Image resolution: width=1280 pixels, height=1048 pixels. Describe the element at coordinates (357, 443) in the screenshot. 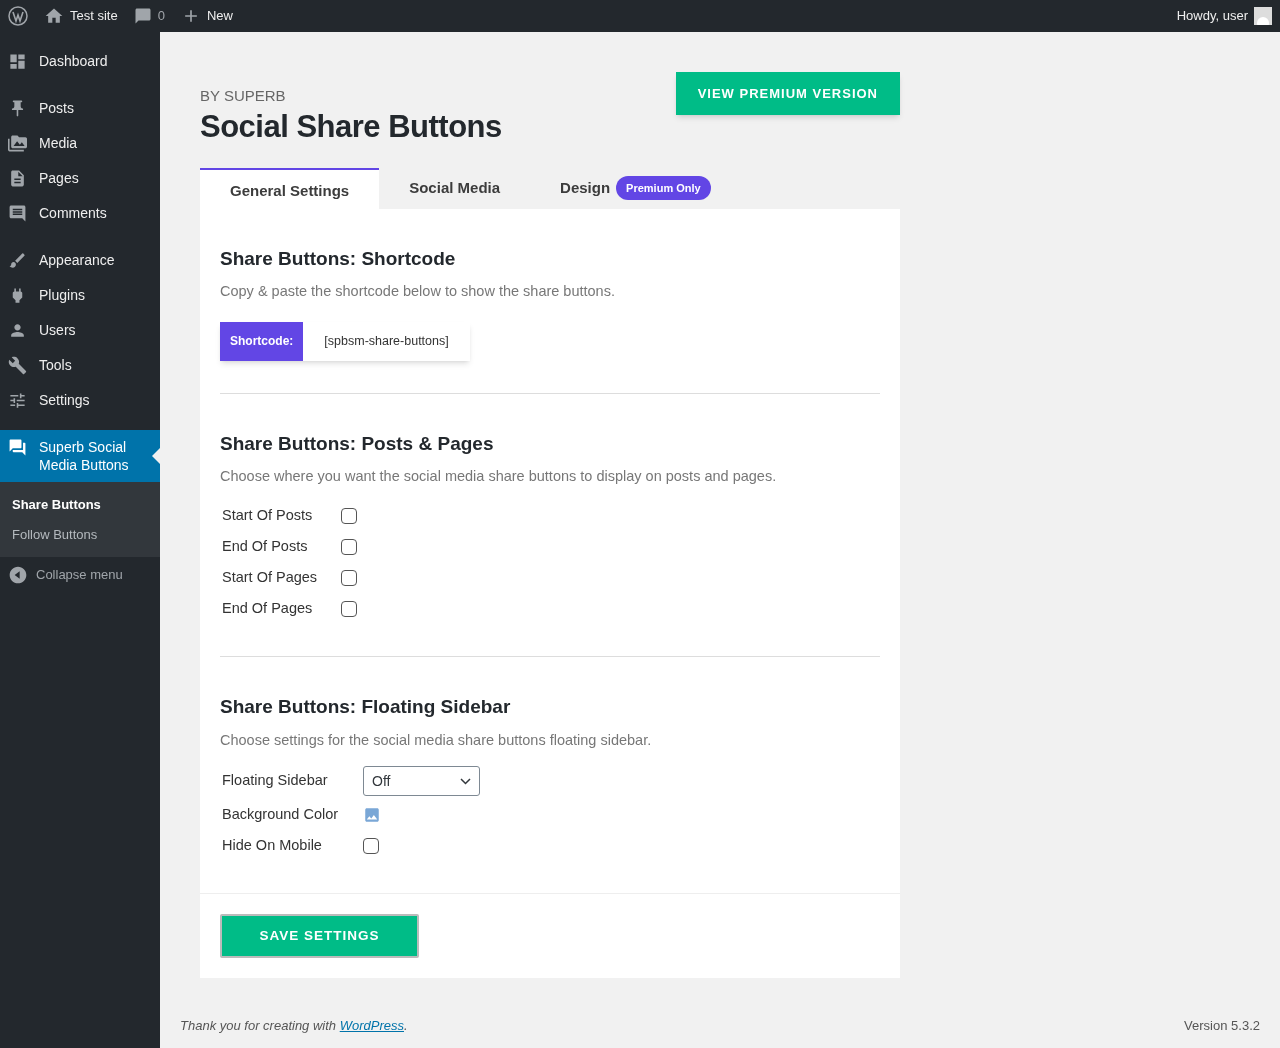

I see `section-title: Share Buttons: Posts & Pages` at that location.